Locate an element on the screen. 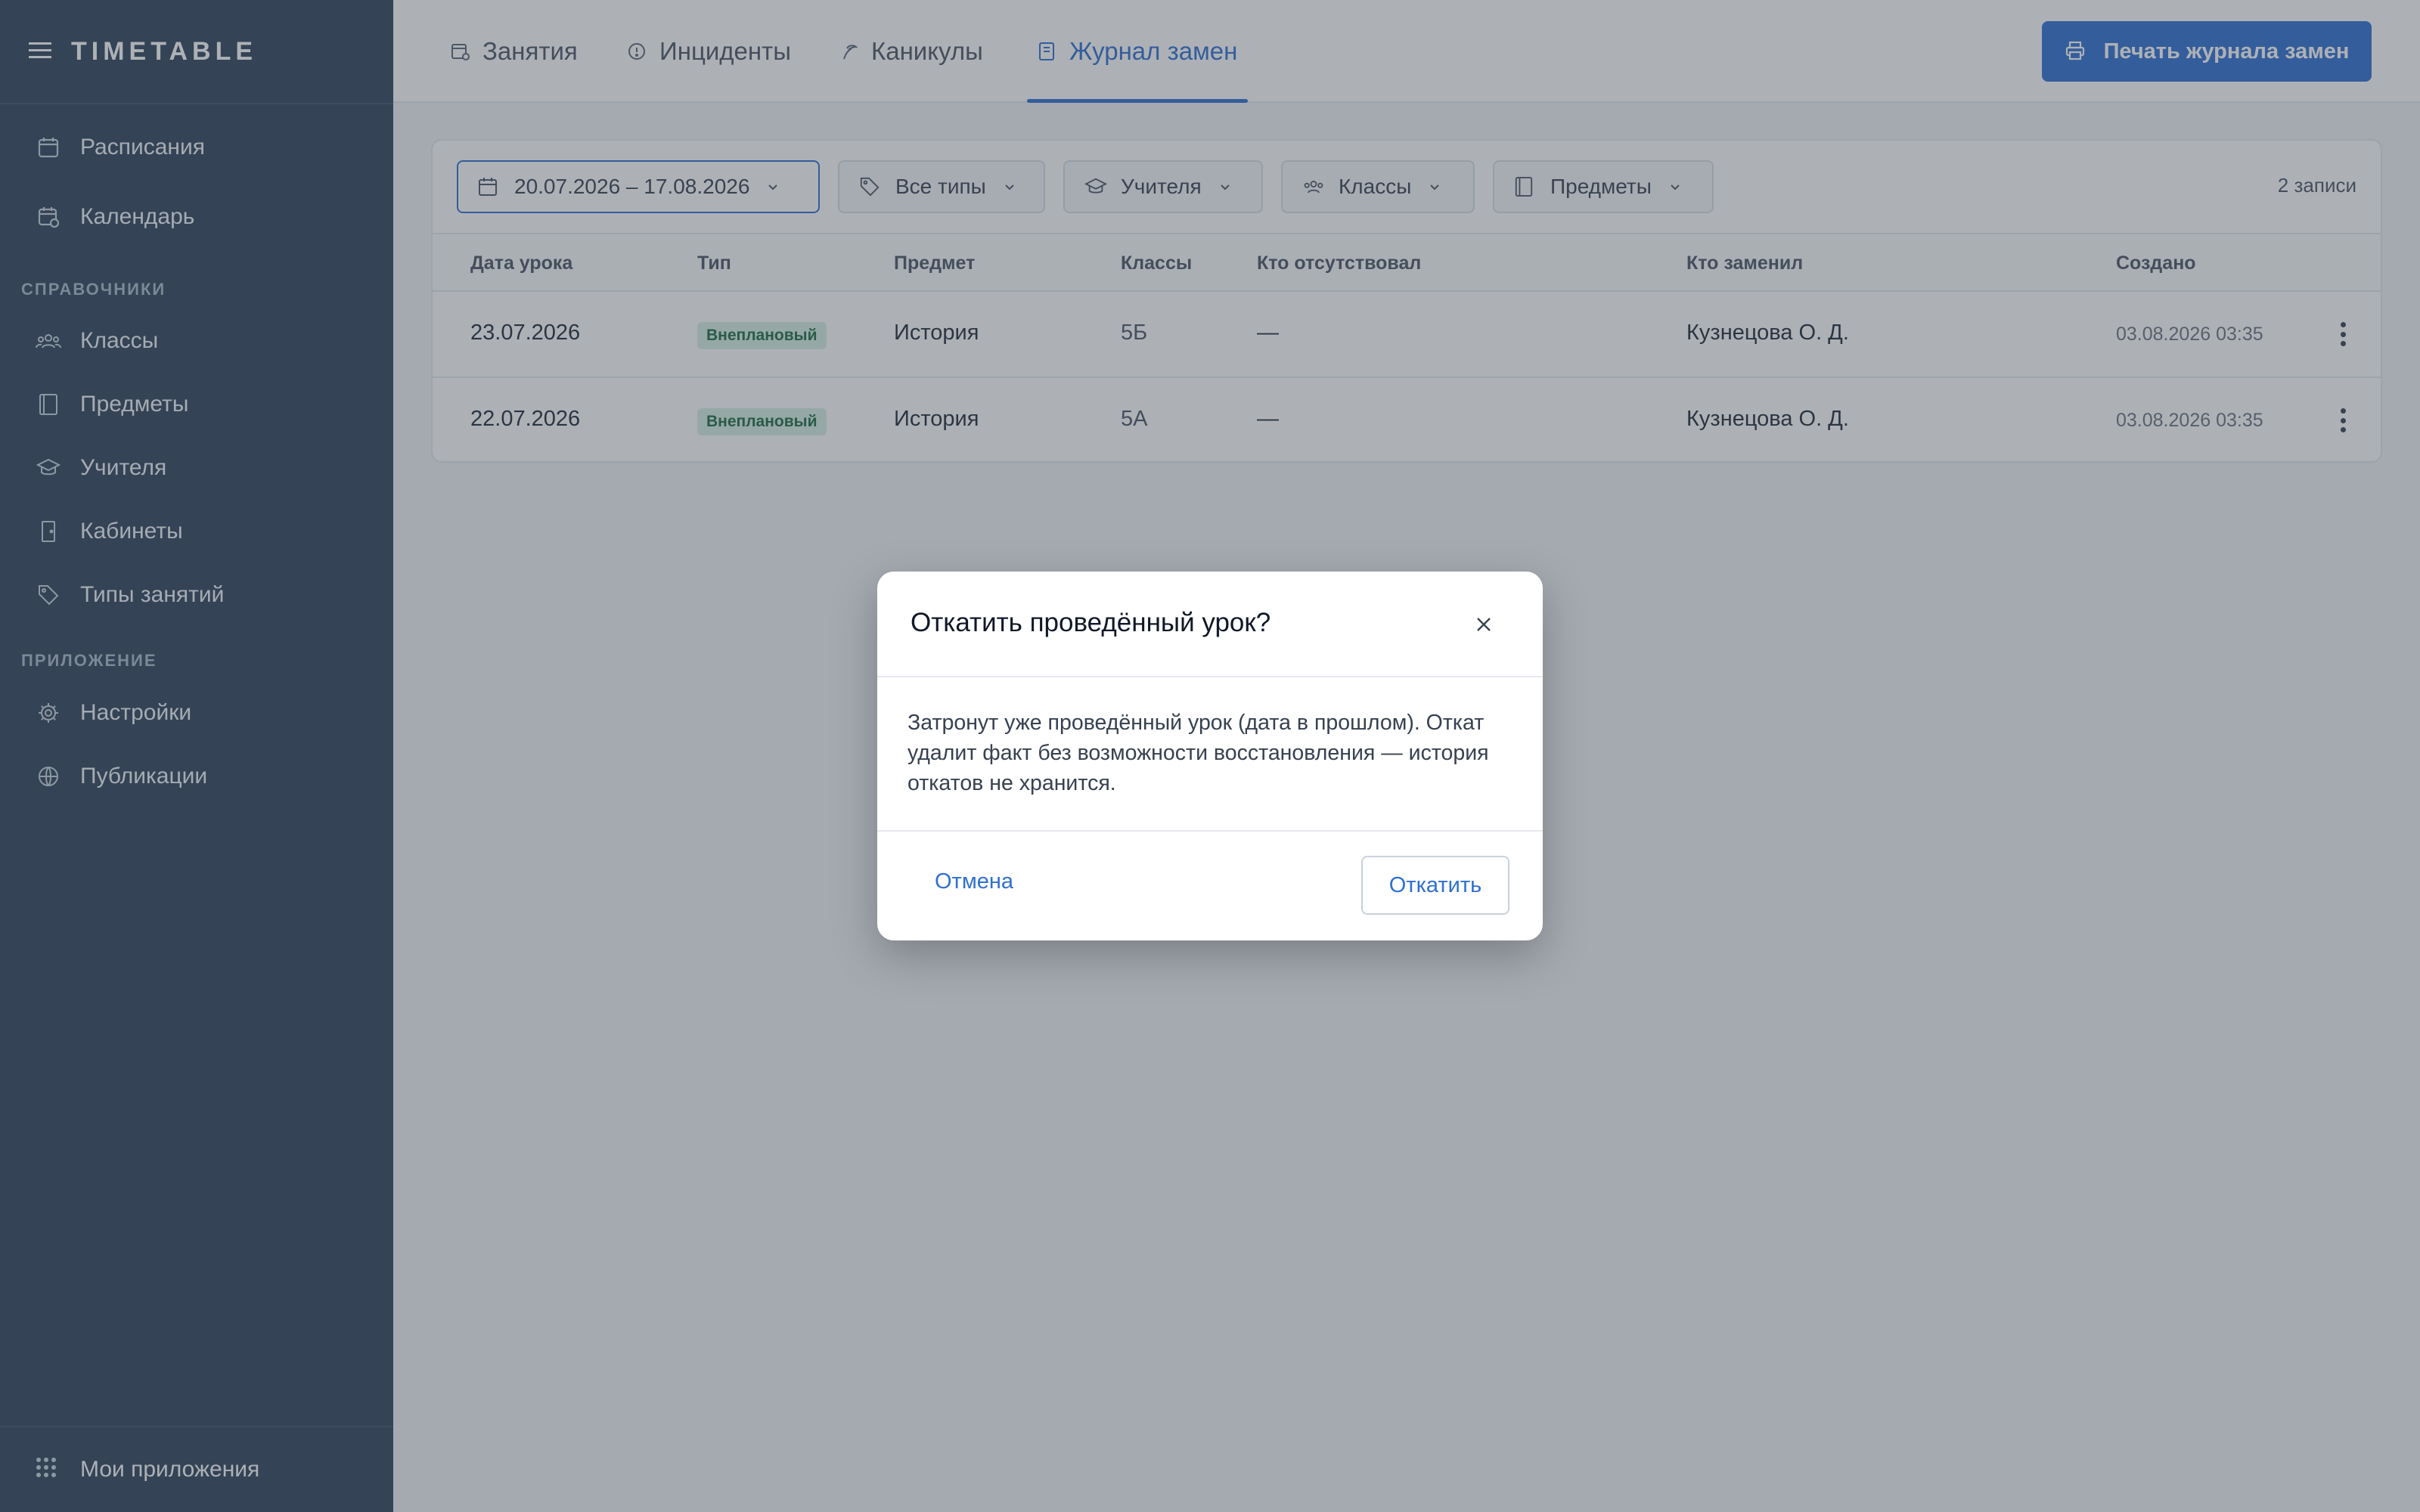  dialog-footer: Отмена Откатить is located at coordinates (1210, 885).